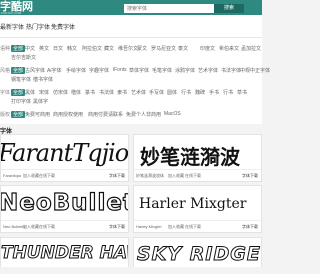  I want to click on filter-tag: 隶书, so click(122, 92).